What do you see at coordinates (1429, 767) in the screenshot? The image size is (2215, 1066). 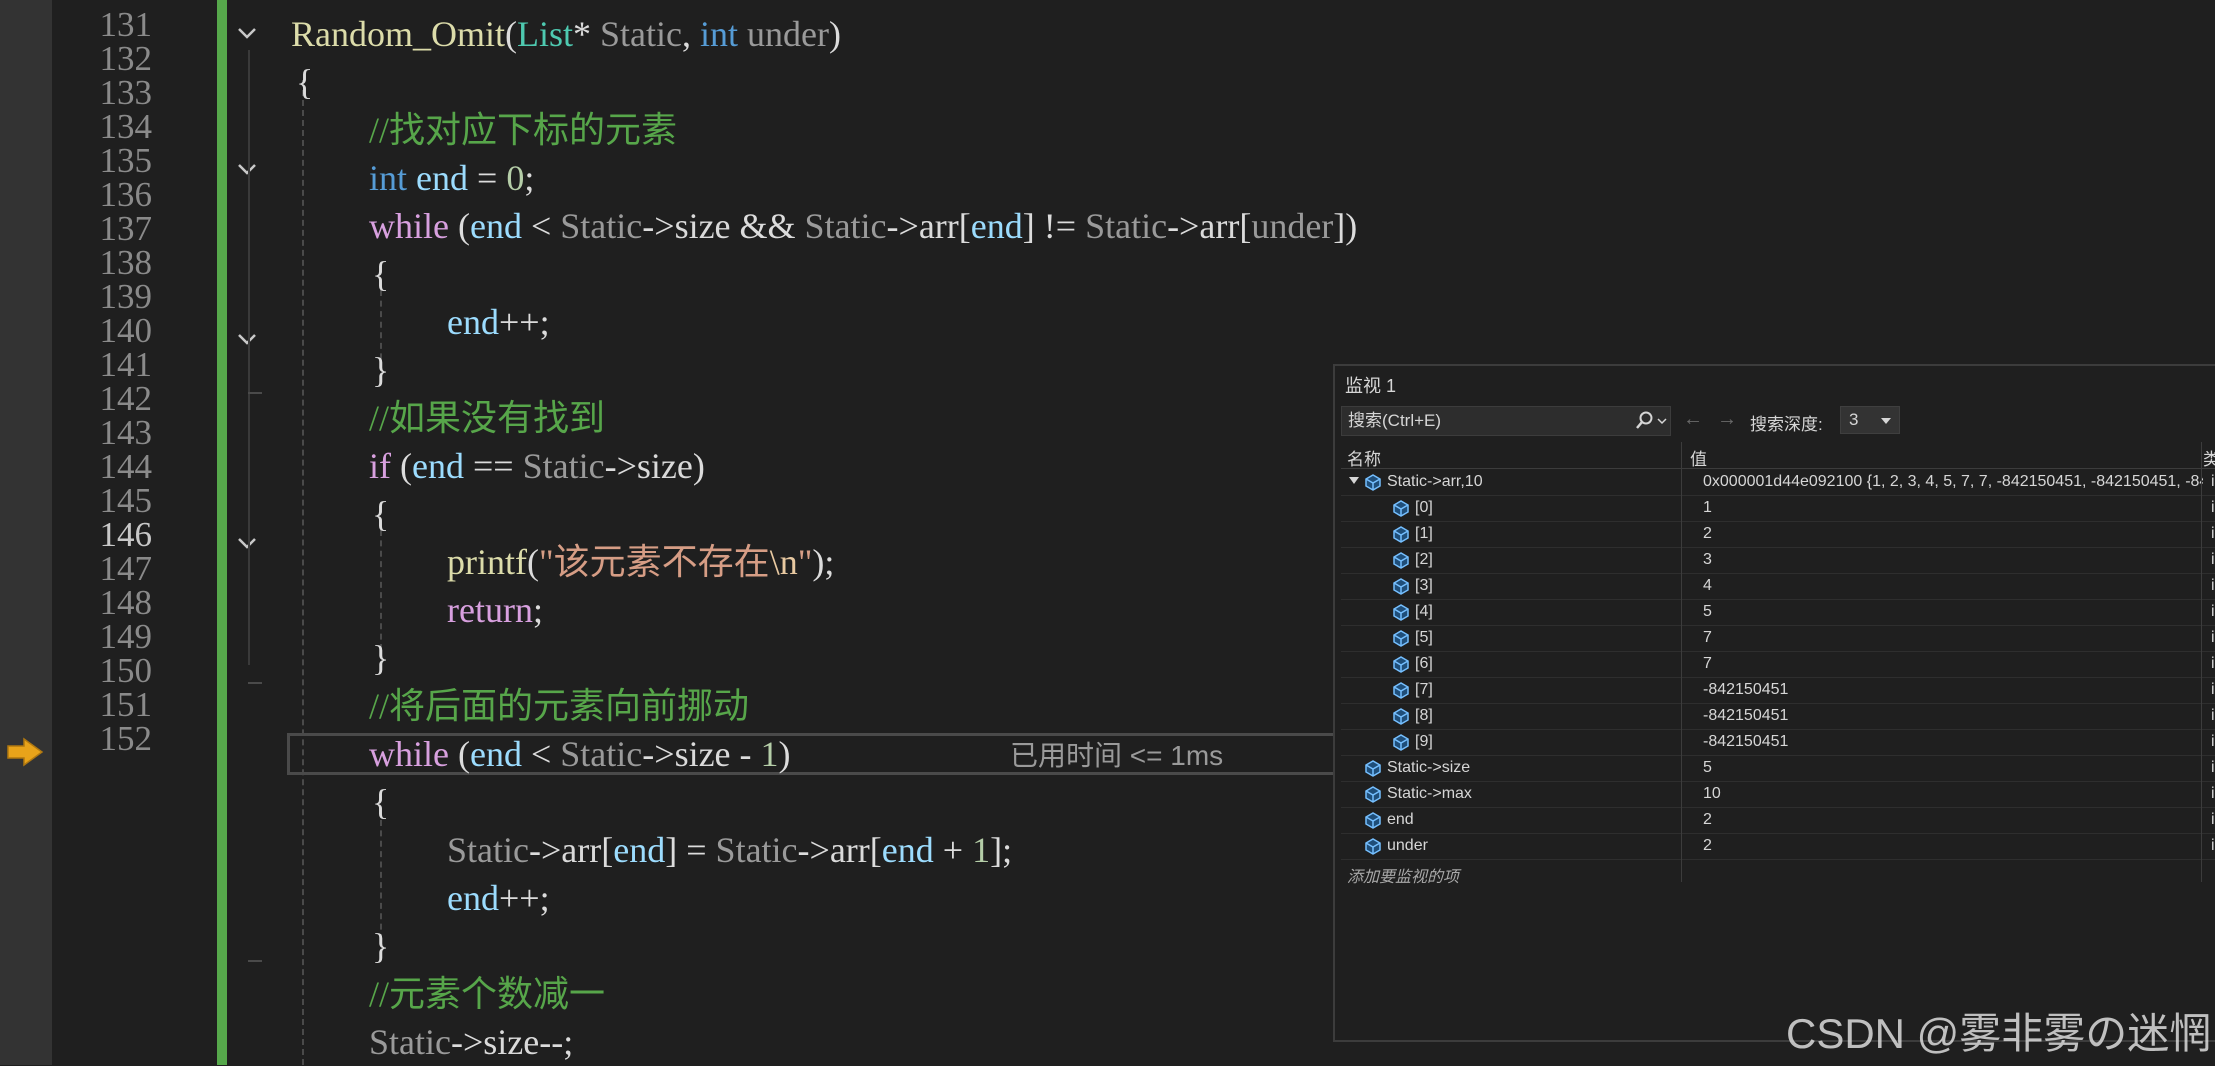 I see `watch-row-name: Static->size` at bounding box center [1429, 767].